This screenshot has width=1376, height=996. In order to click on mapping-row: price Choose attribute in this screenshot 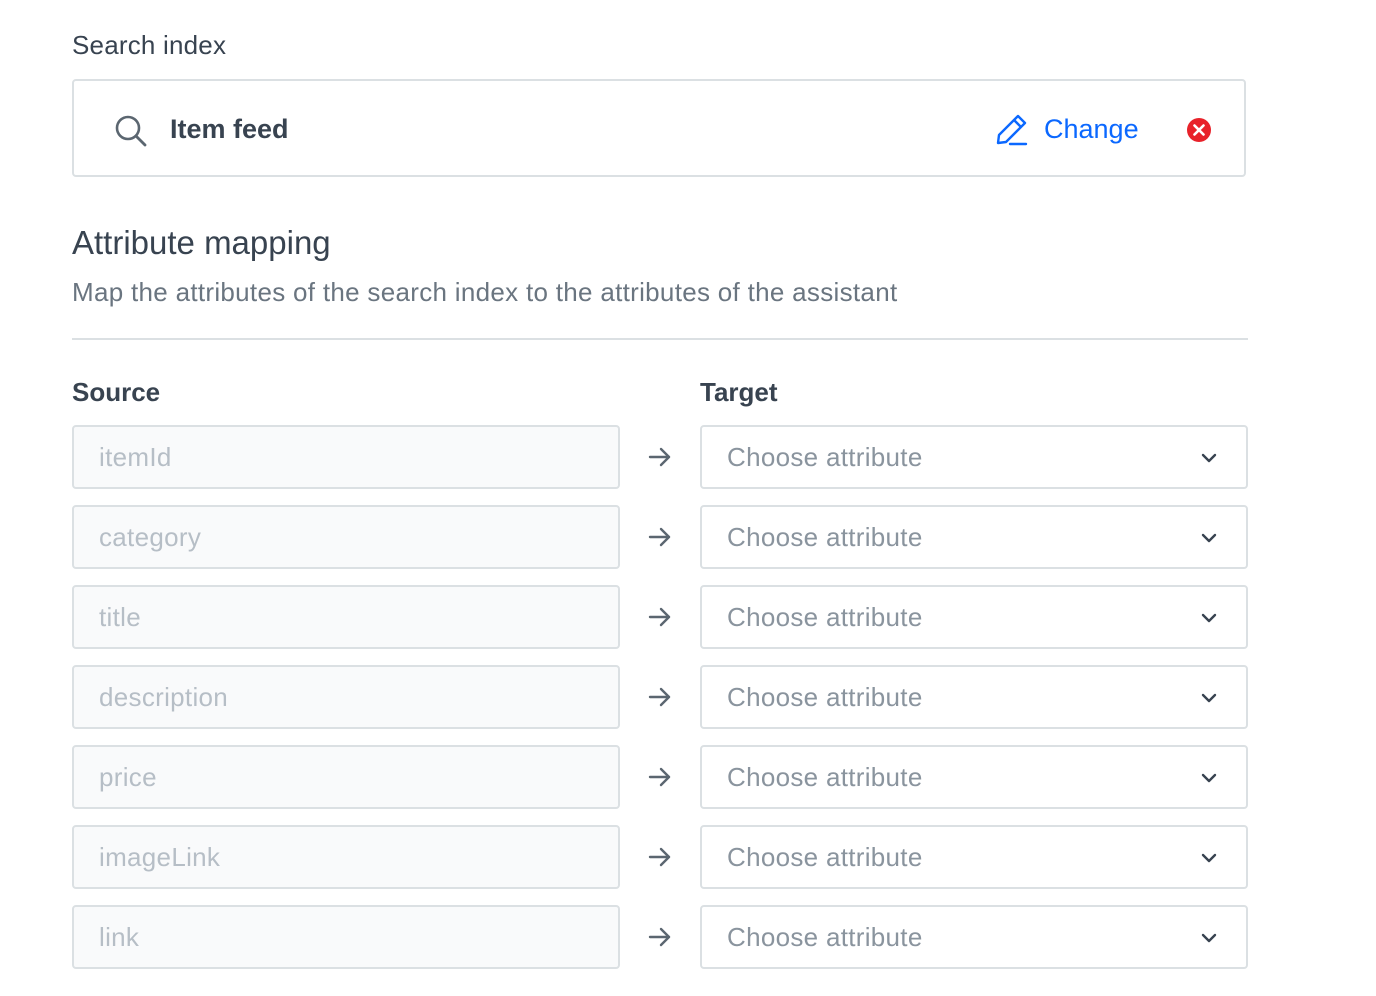, I will do `click(660, 777)`.